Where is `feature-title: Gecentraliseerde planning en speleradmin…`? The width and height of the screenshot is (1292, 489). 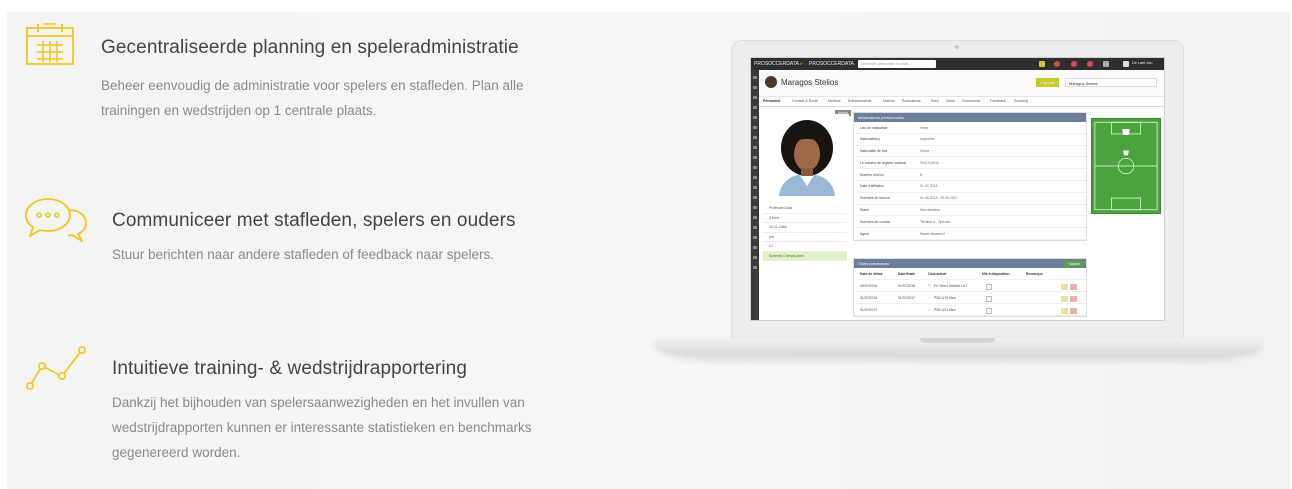 feature-title: Gecentraliseerde planning en speleradmin… is located at coordinates (310, 47).